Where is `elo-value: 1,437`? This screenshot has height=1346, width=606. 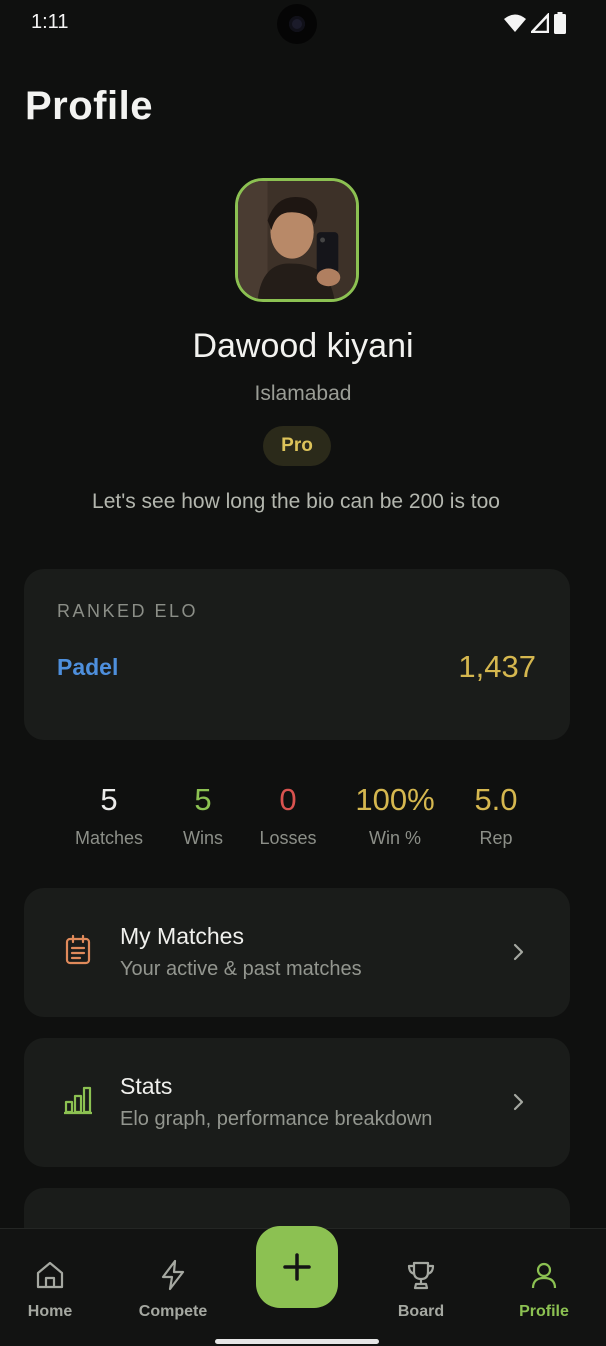
elo-value: 1,437 is located at coordinates (497, 666).